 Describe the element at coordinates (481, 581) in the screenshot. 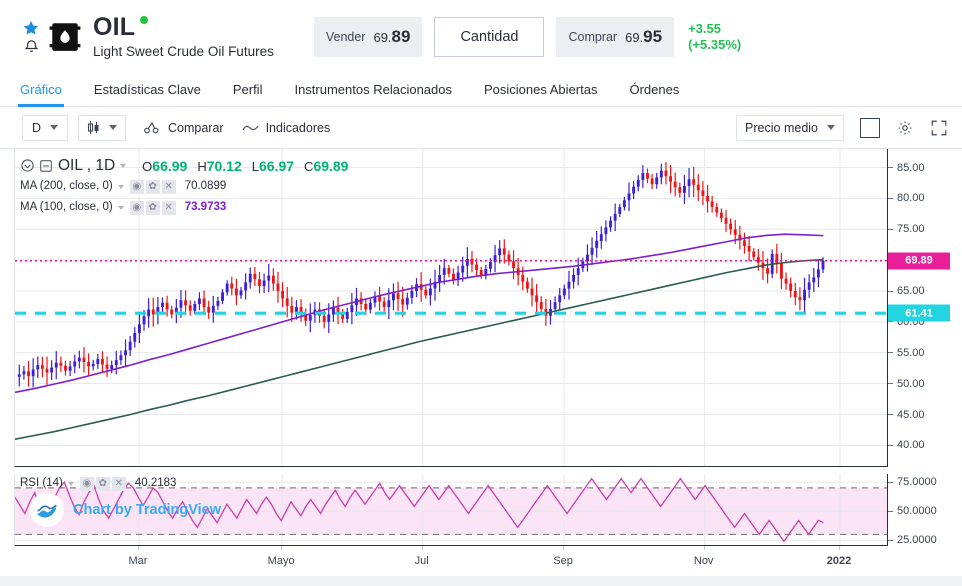

I see `bottom-strip` at that location.